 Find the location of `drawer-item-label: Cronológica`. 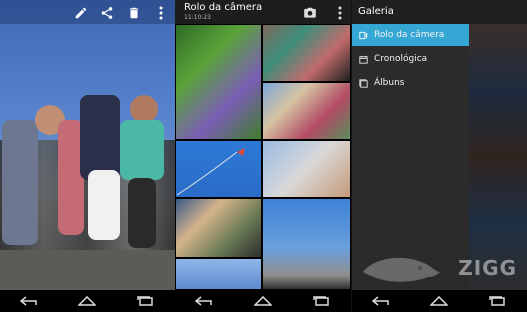

drawer-item-label: Cronológica is located at coordinates (401, 59).